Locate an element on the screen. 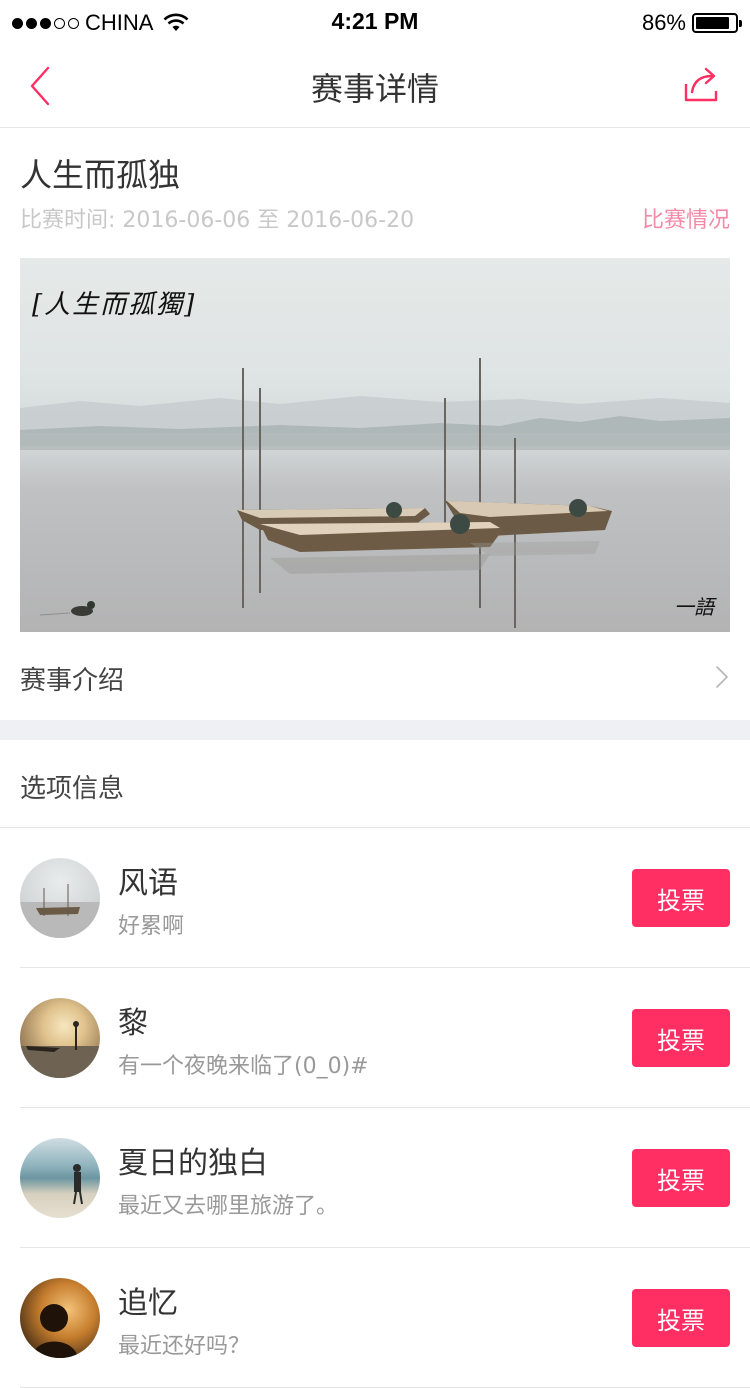 The image size is (750, 1388). battery-percent: 86% is located at coordinates (663, 22).